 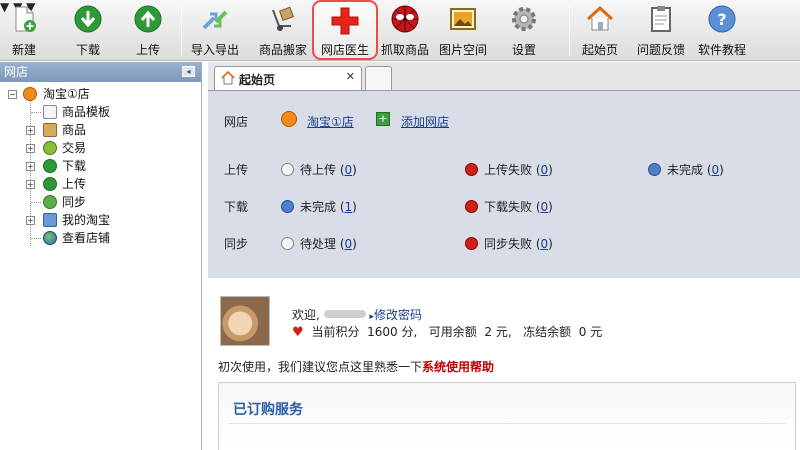 What do you see at coordinates (545, 170) in the screenshot?
I see `upload-failed-count: 0` at bounding box center [545, 170].